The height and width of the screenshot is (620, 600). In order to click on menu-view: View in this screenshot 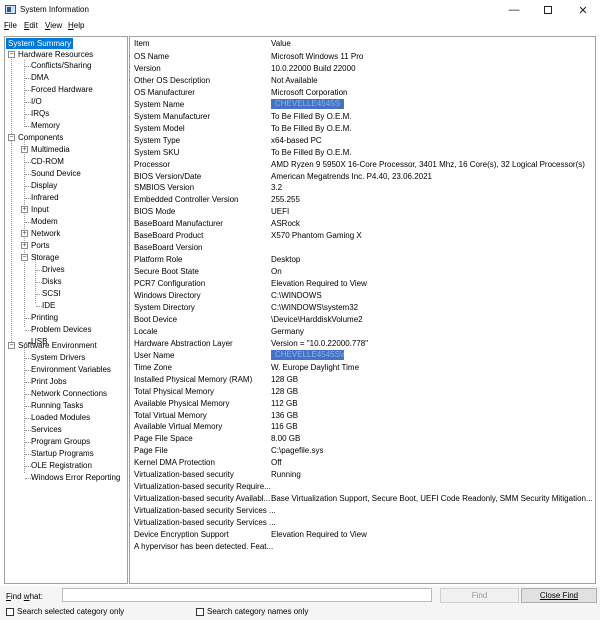, I will do `click(53, 25)`.